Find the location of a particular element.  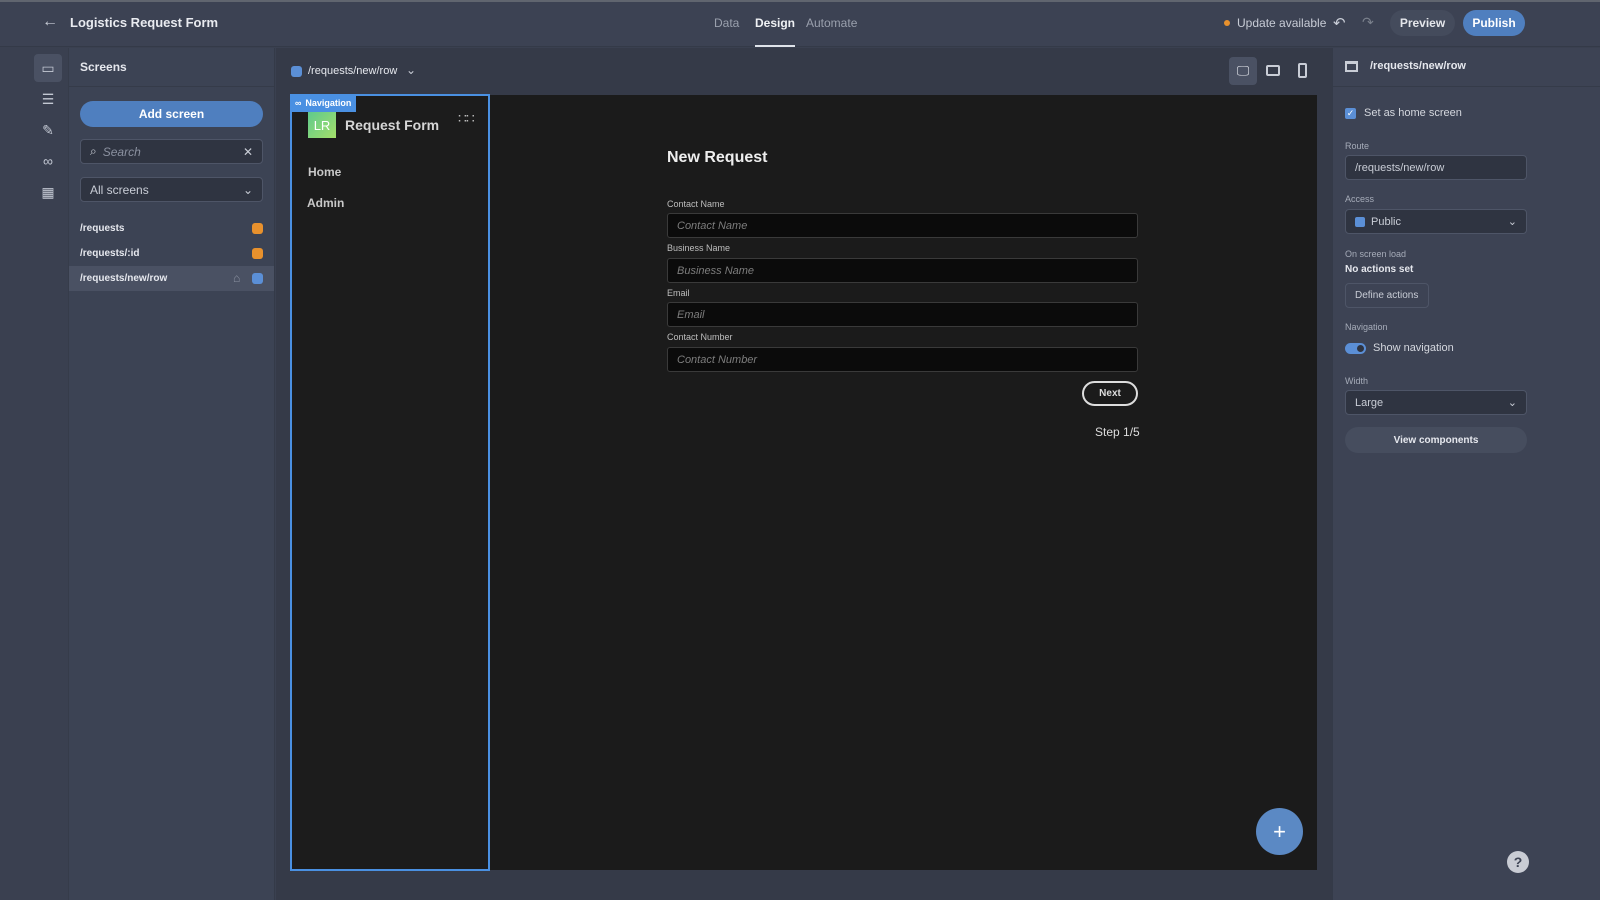

redo-icon: ↷ is located at coordinates (1368, 22).